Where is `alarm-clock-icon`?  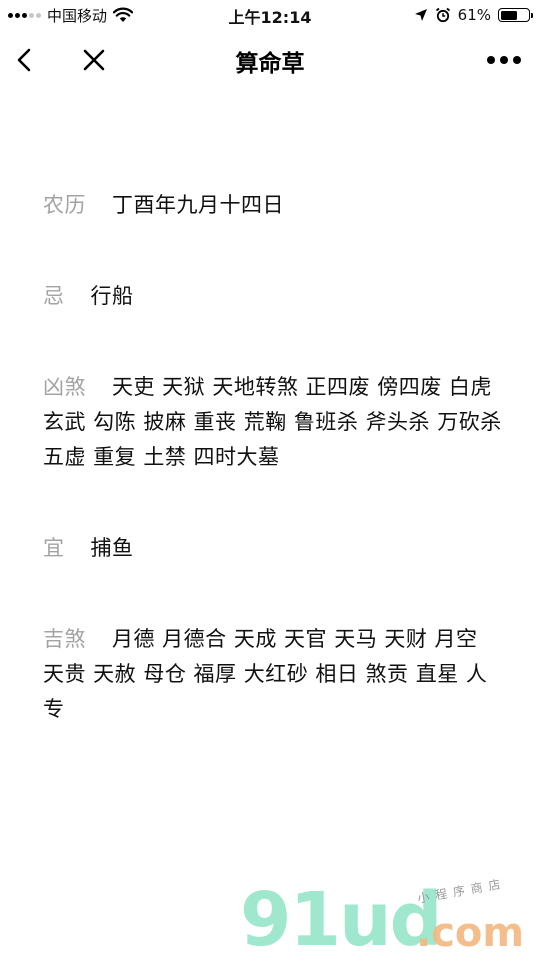
alarm-clock-icon is located at coordinates (442, 15).